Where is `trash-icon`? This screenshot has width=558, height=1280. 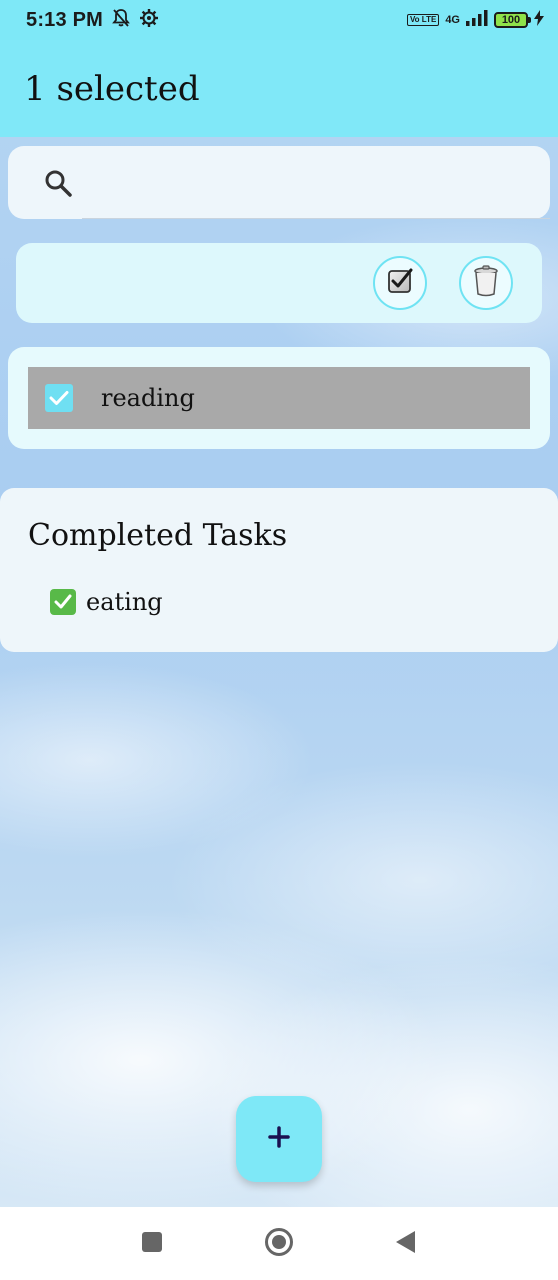 trash-icon is located at coordinates (486, 283).